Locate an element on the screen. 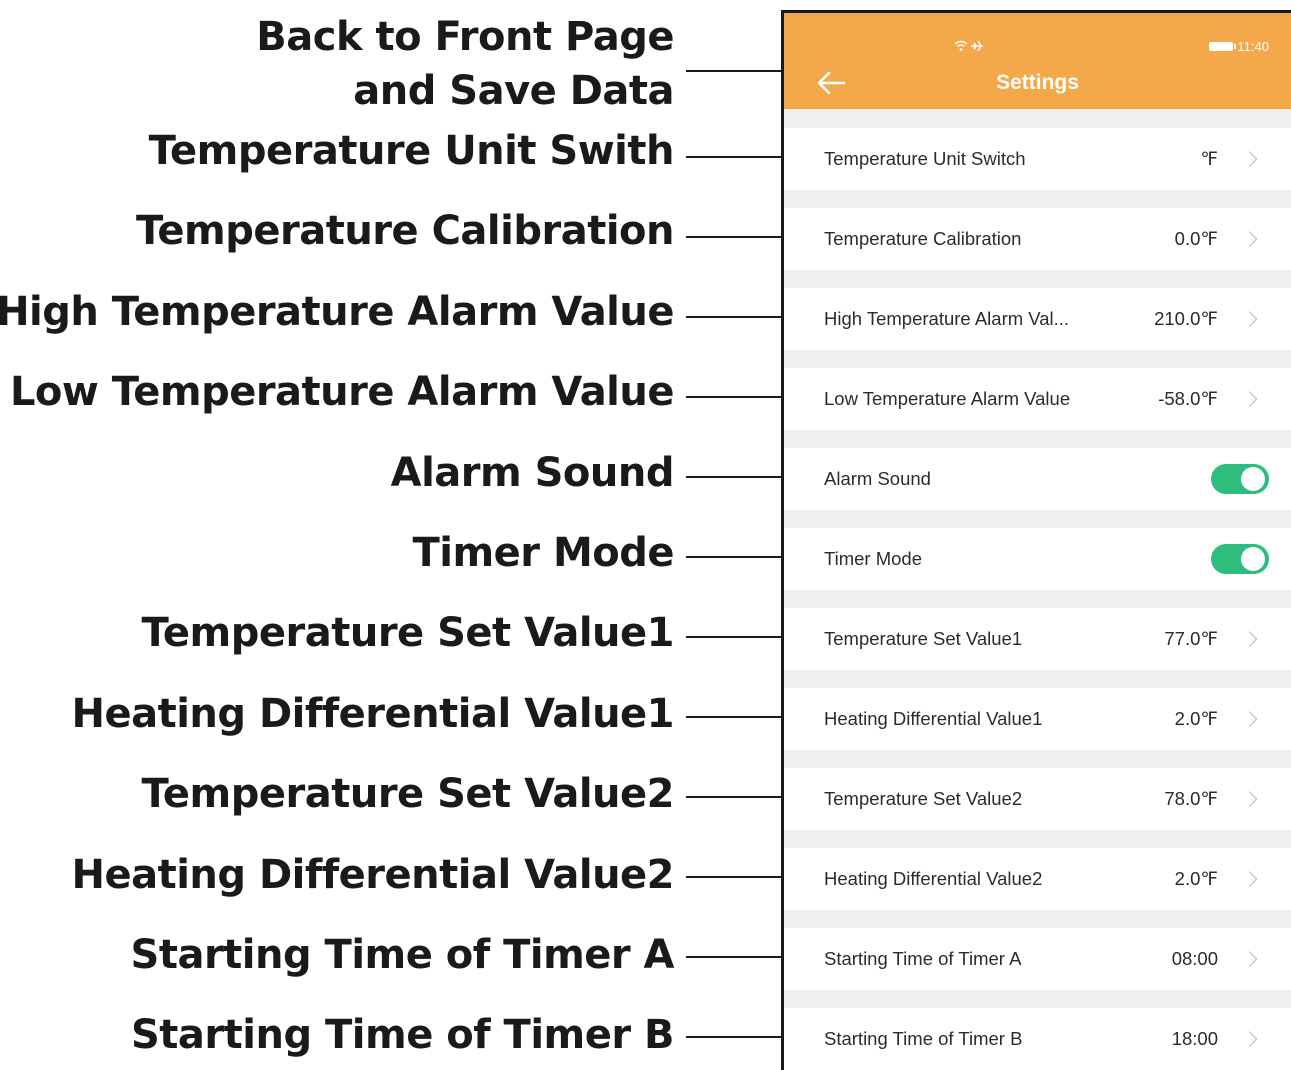  setting-row-heating-differential-value2: Heating Differential Value2 2.0℉ is located at coordinates (1037, 879).